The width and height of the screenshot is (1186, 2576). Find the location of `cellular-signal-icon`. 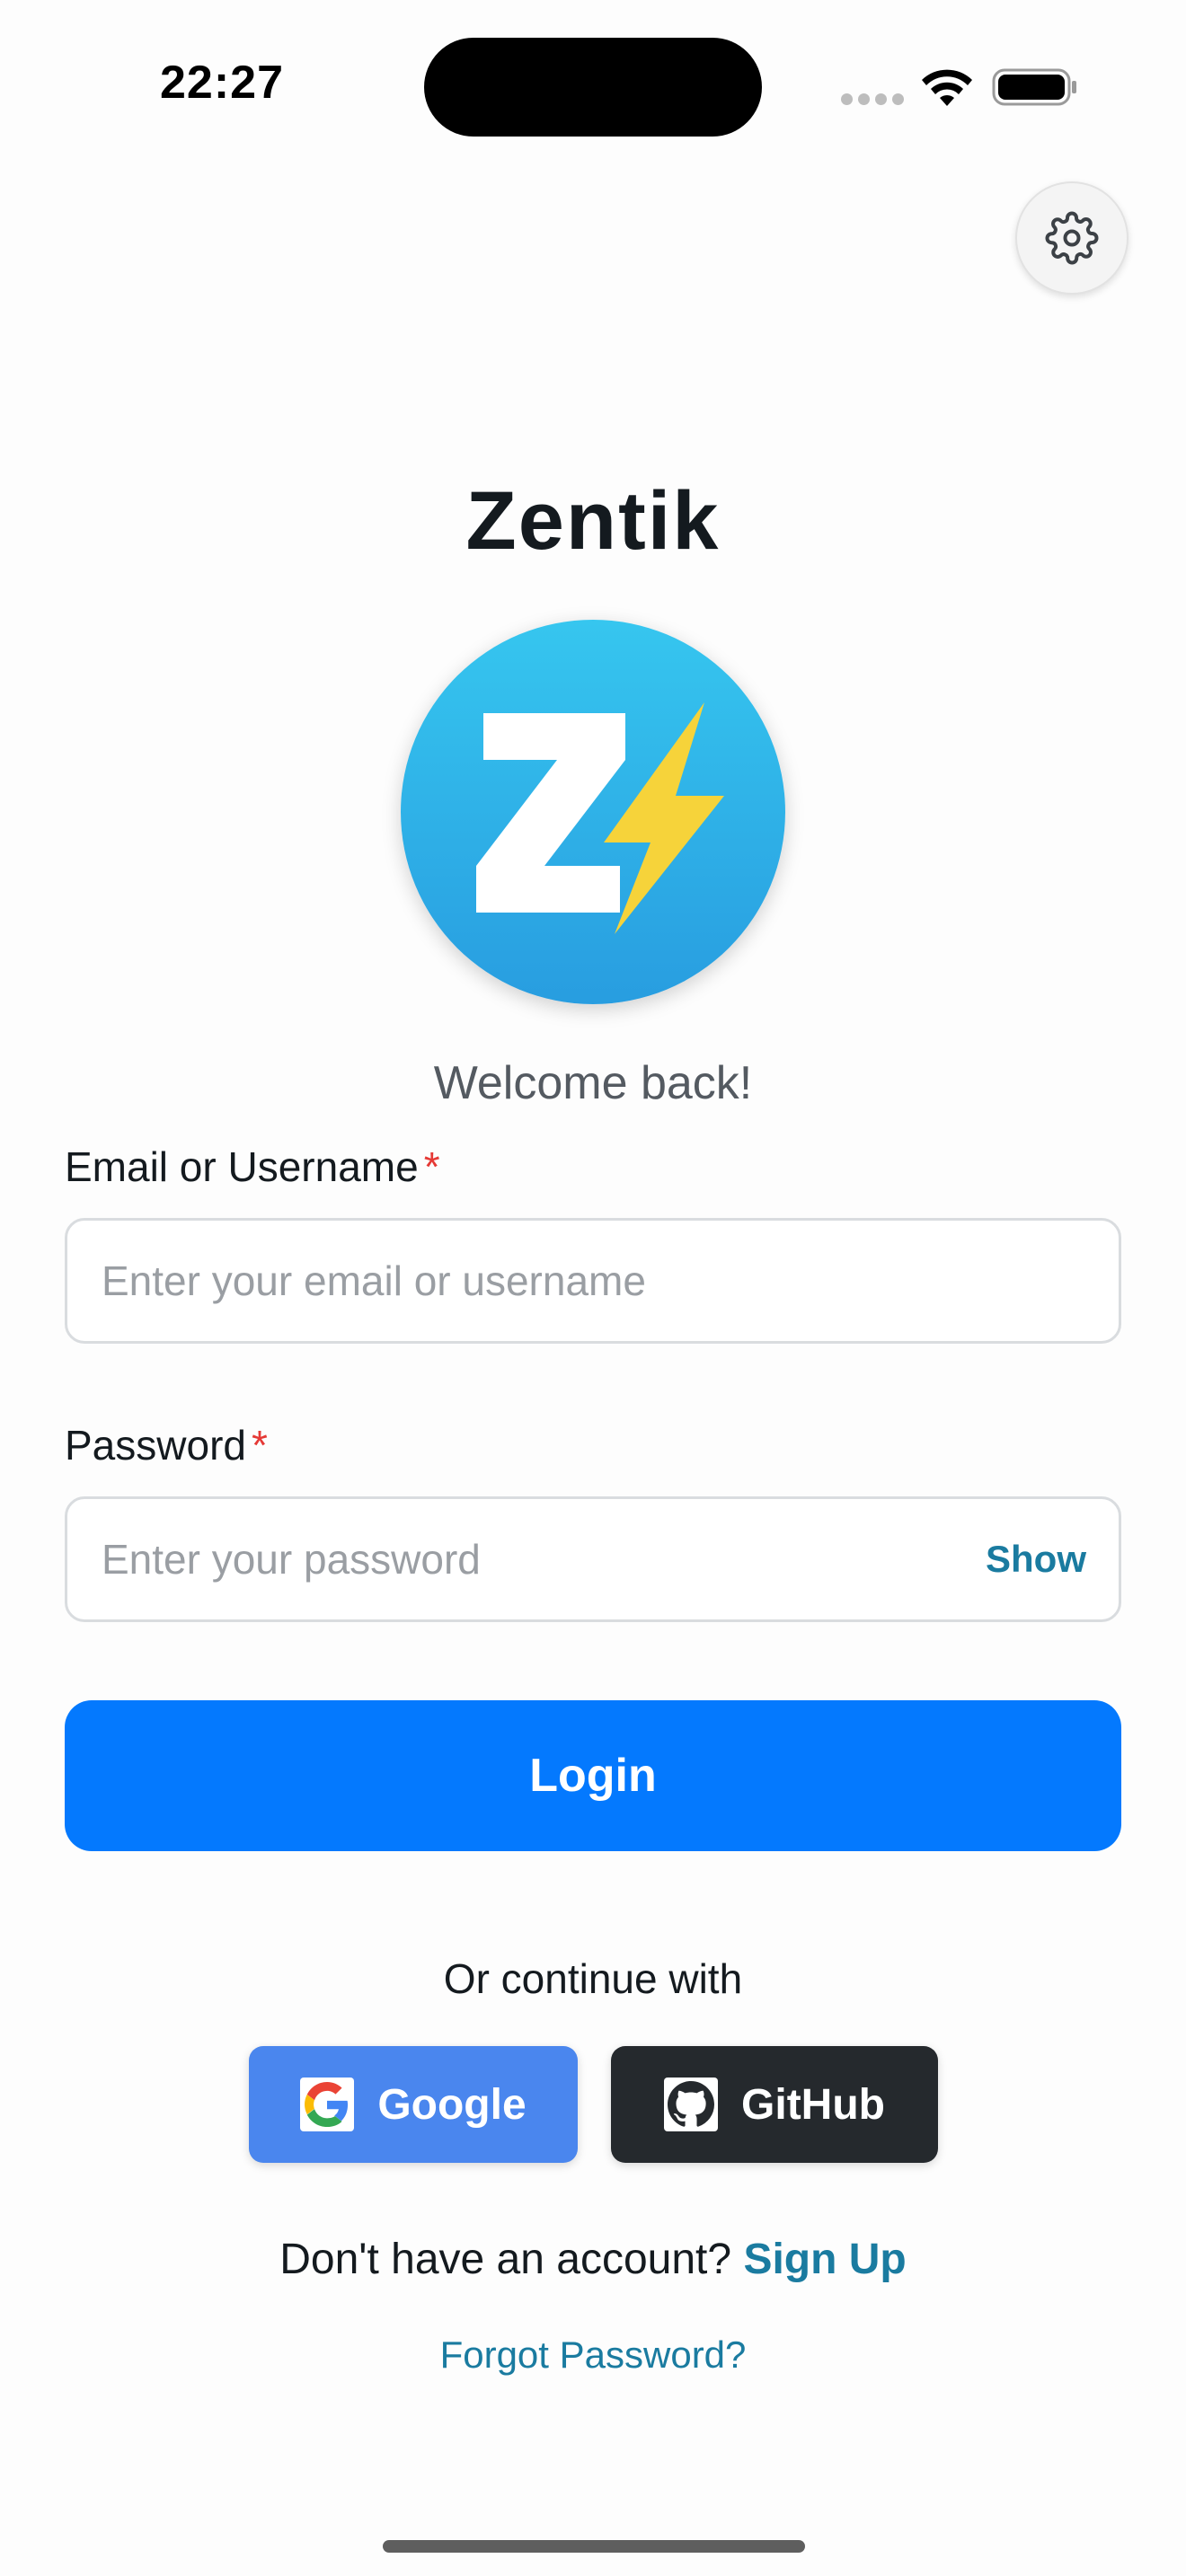

cellular-signal-icon is located at coordinates (872, 99).